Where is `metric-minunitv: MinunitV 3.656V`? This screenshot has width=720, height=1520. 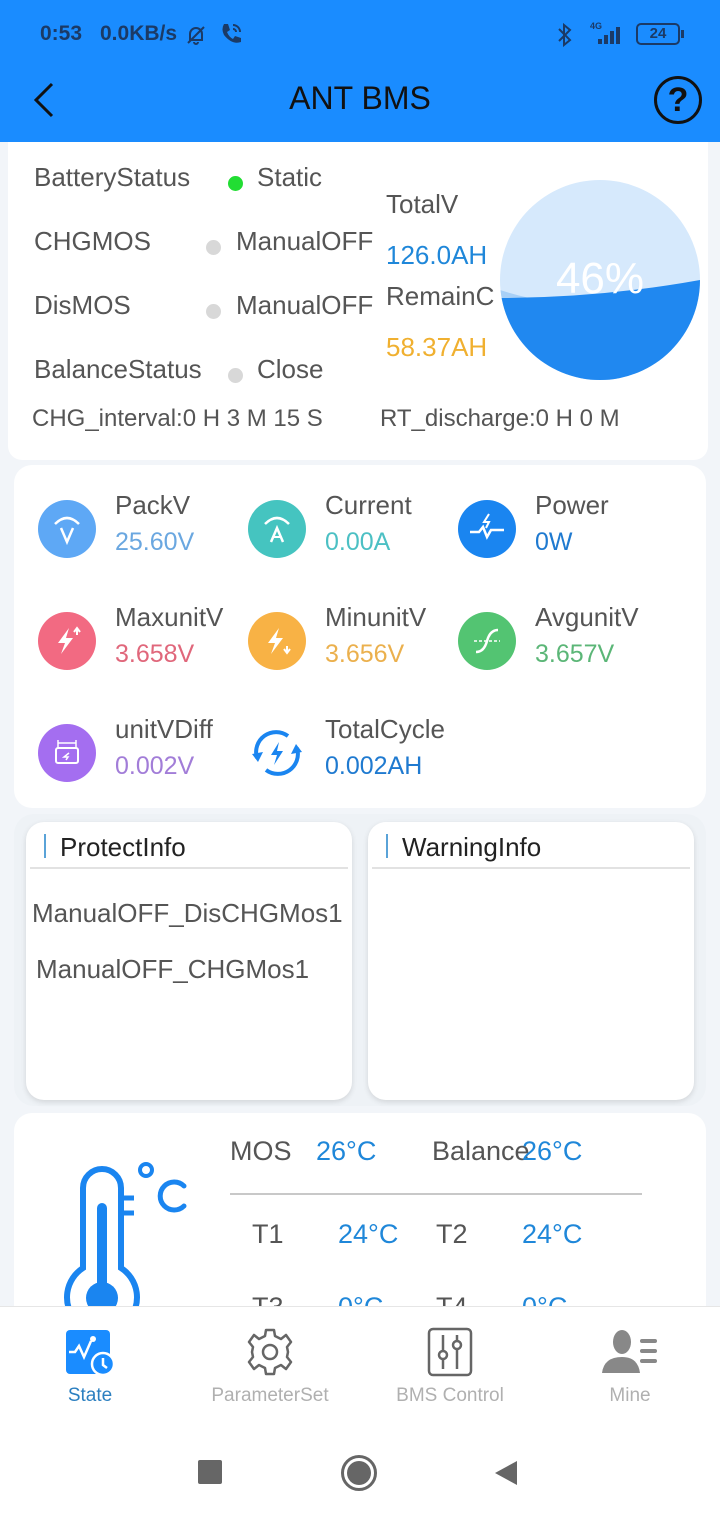
metric-minunitv: MinunitV 3.656V is located at coordinates (358, 637).